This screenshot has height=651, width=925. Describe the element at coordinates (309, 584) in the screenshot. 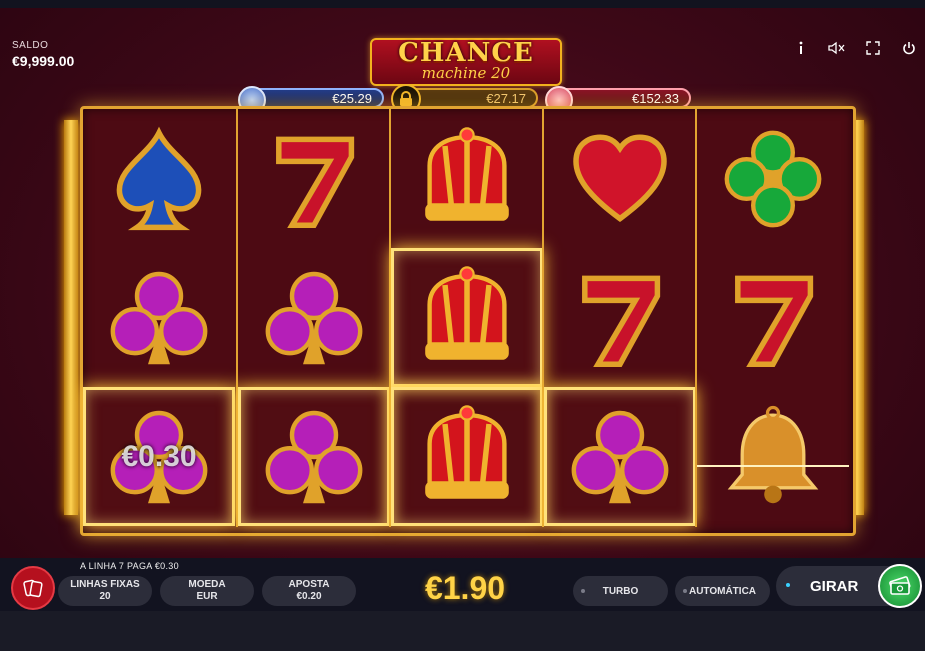

I see `bet-label: APOSTA` at that location.